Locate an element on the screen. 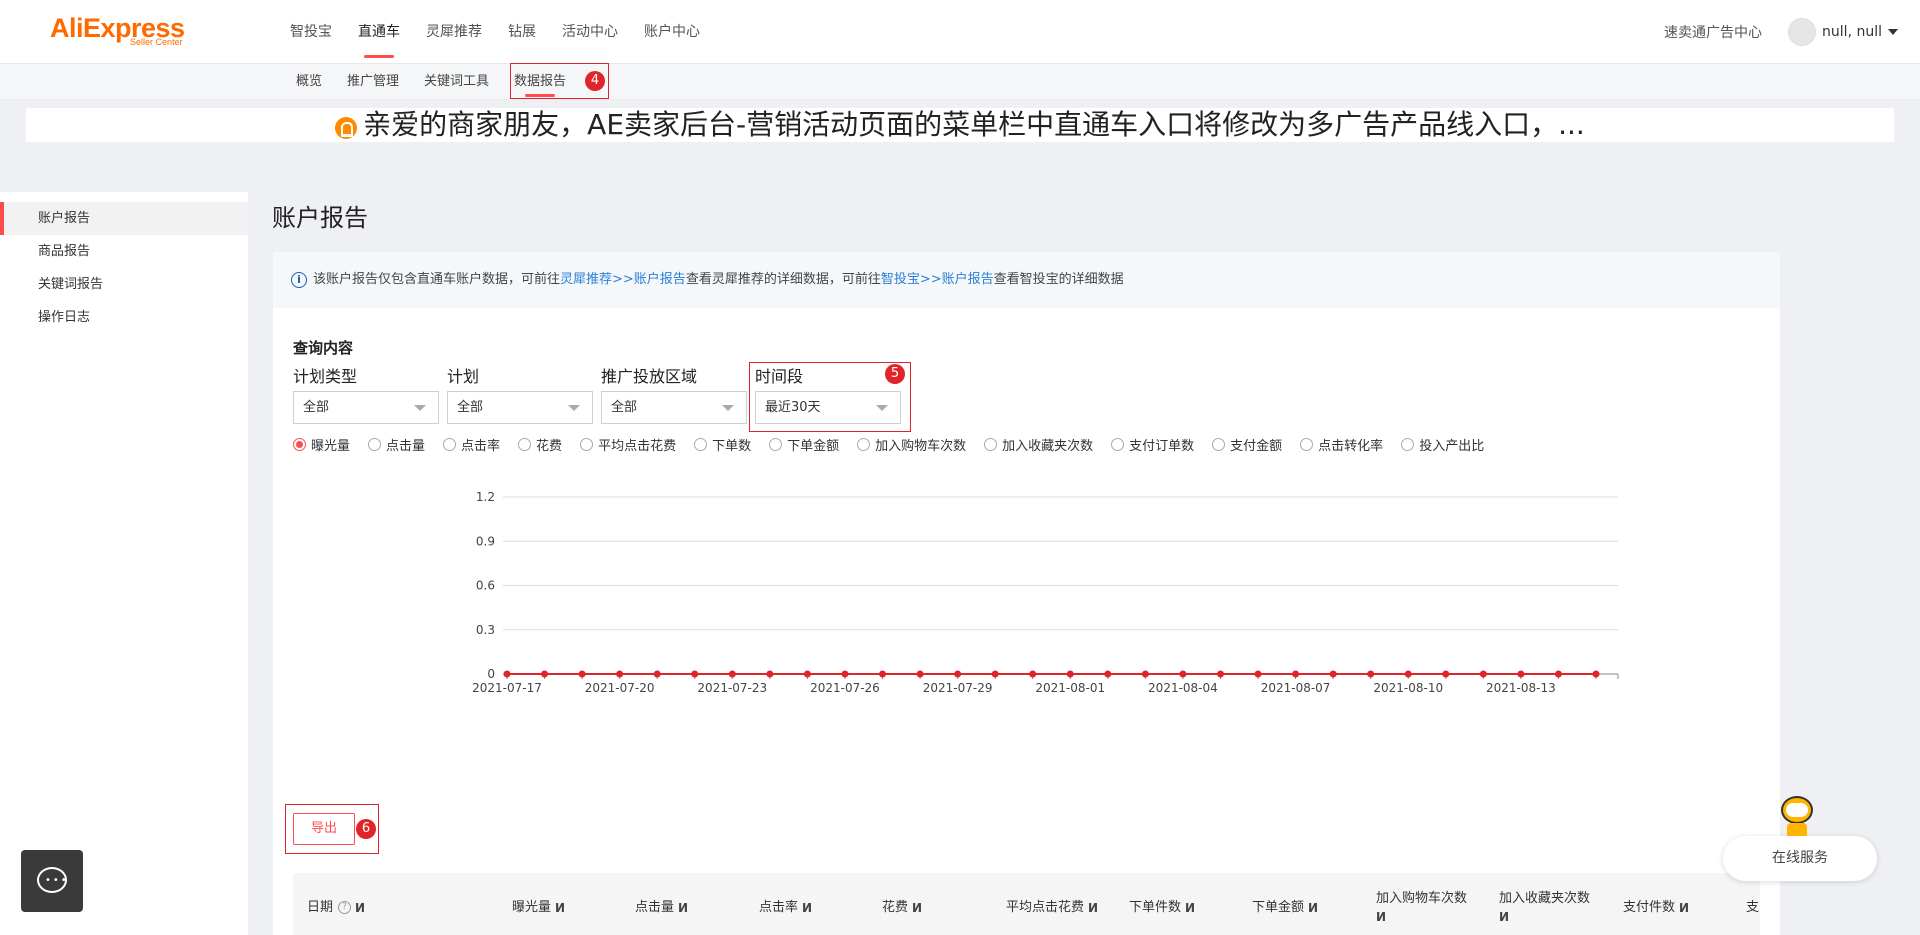  info-icon: i is located at coordinates (299, 279).